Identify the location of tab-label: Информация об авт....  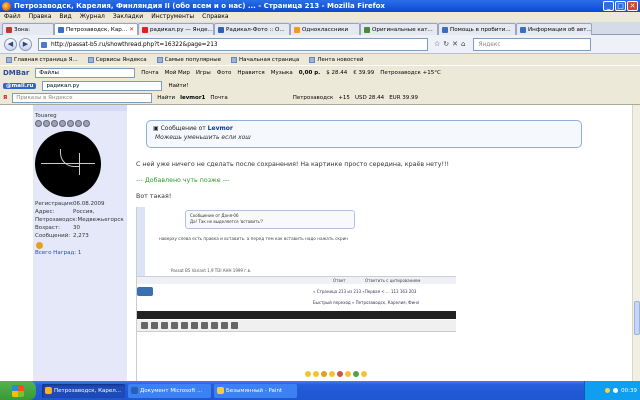
(560, 29).